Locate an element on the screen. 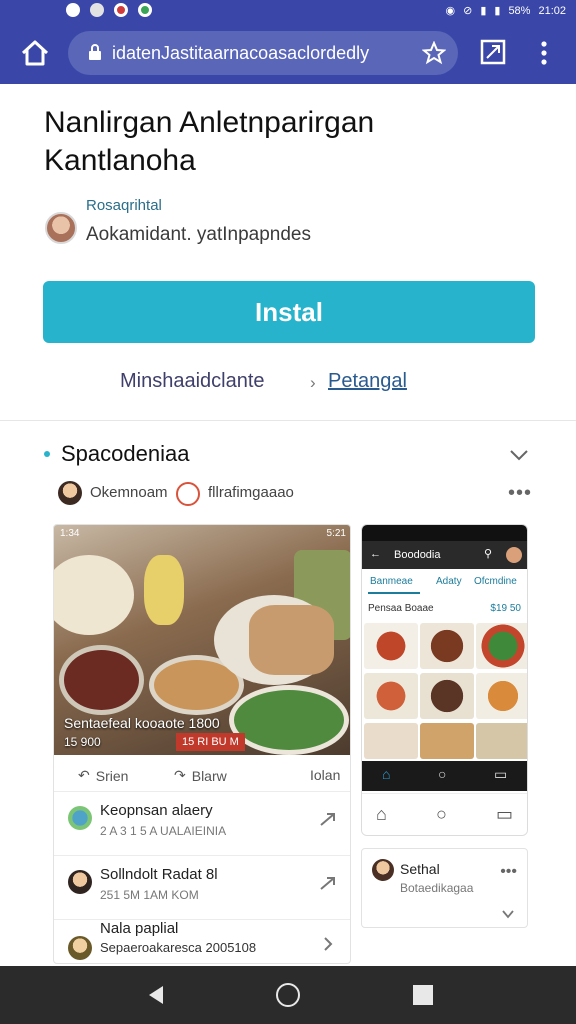 This screenshot has width=576, height=1024. flatbread is located at coordinates (291, 640).